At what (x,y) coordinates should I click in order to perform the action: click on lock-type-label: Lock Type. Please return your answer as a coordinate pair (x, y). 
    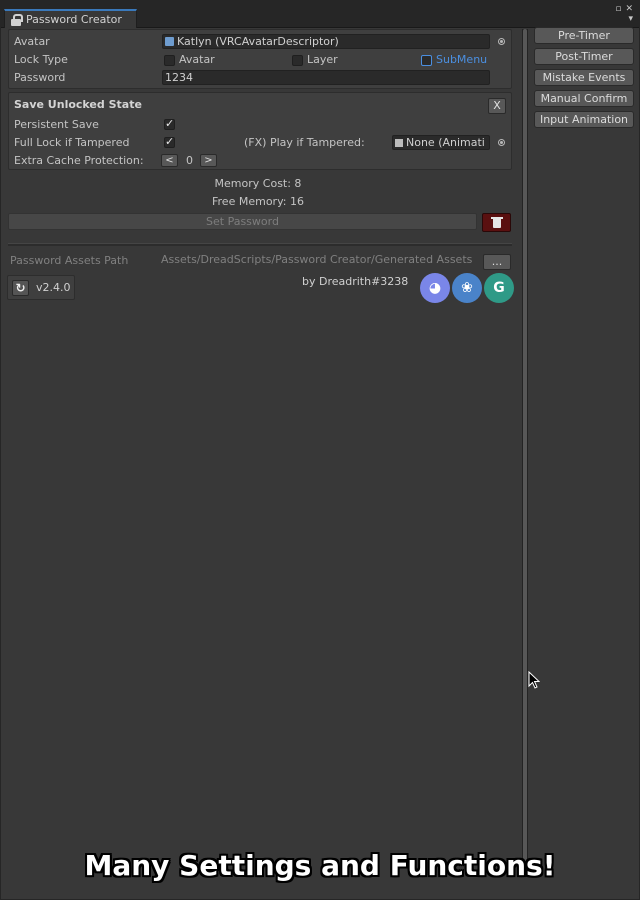
    Looking at the image, I should click on (41, 59).